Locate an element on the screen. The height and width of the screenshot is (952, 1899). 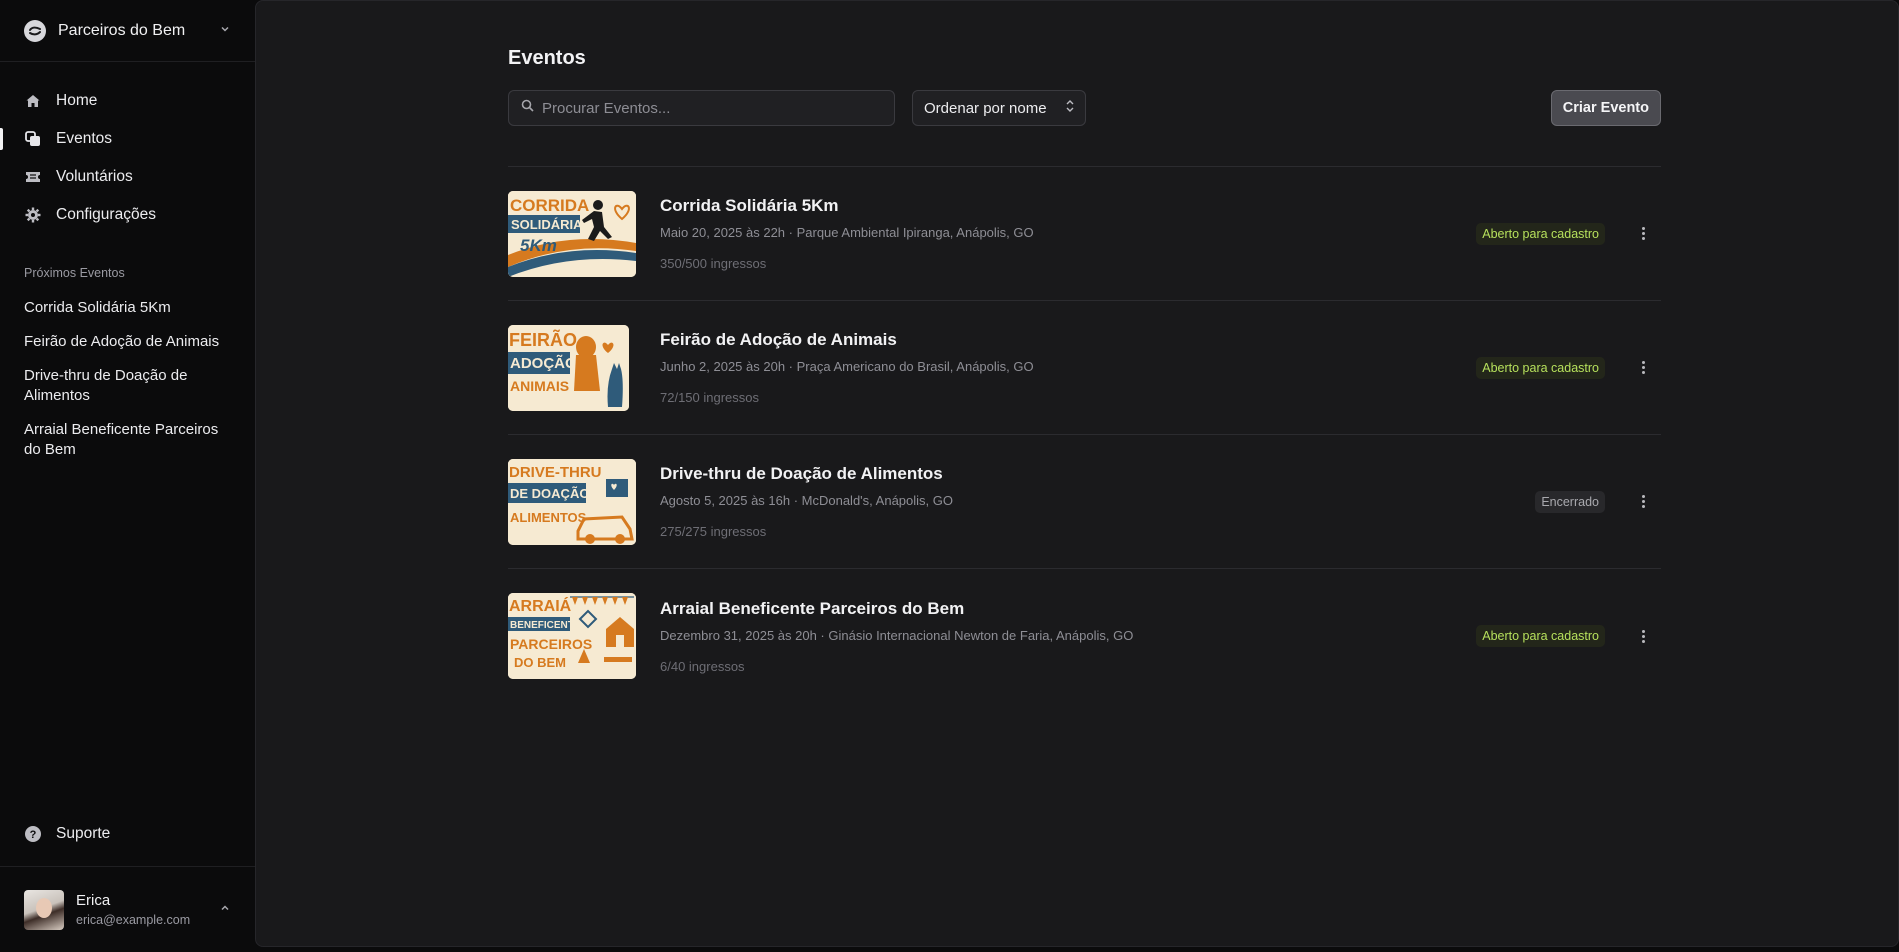
user-menu: Erica erica@example.com is located at coordinates (127, 909).